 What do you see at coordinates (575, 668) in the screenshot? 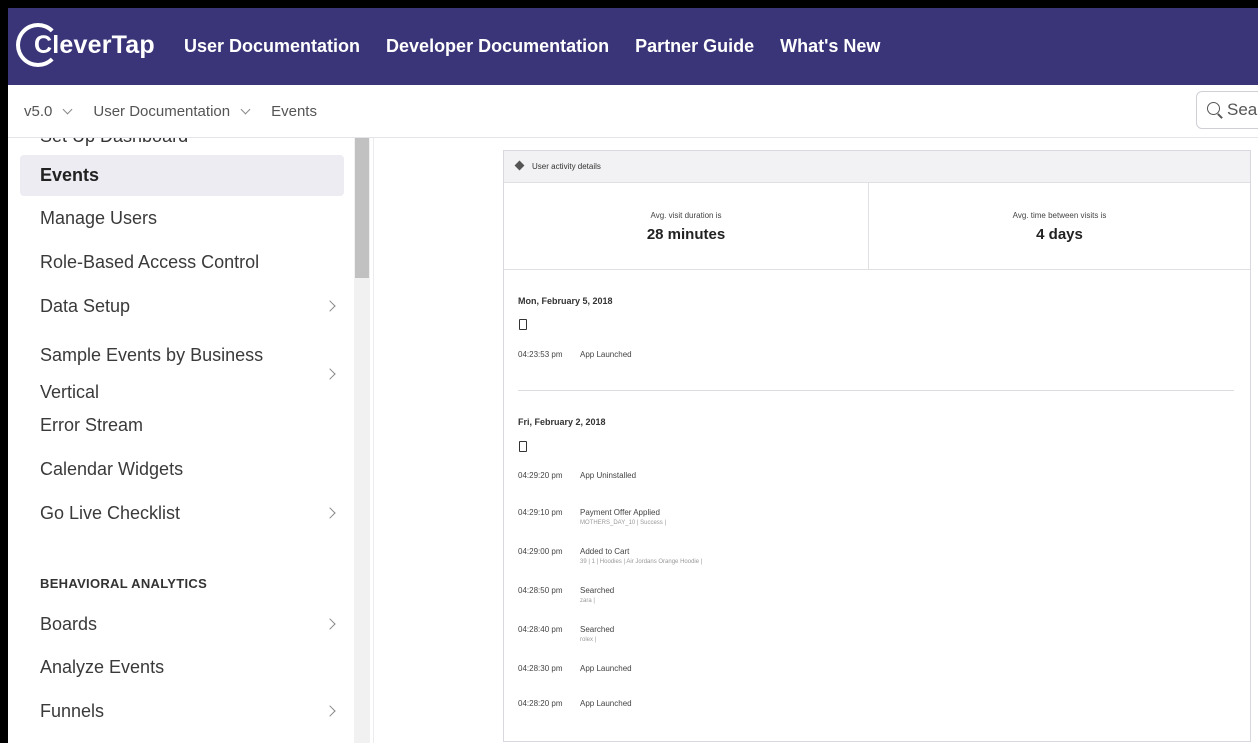
I see `event-row: 04:28:30 pm App Launched` at bounding box center [575, 668].